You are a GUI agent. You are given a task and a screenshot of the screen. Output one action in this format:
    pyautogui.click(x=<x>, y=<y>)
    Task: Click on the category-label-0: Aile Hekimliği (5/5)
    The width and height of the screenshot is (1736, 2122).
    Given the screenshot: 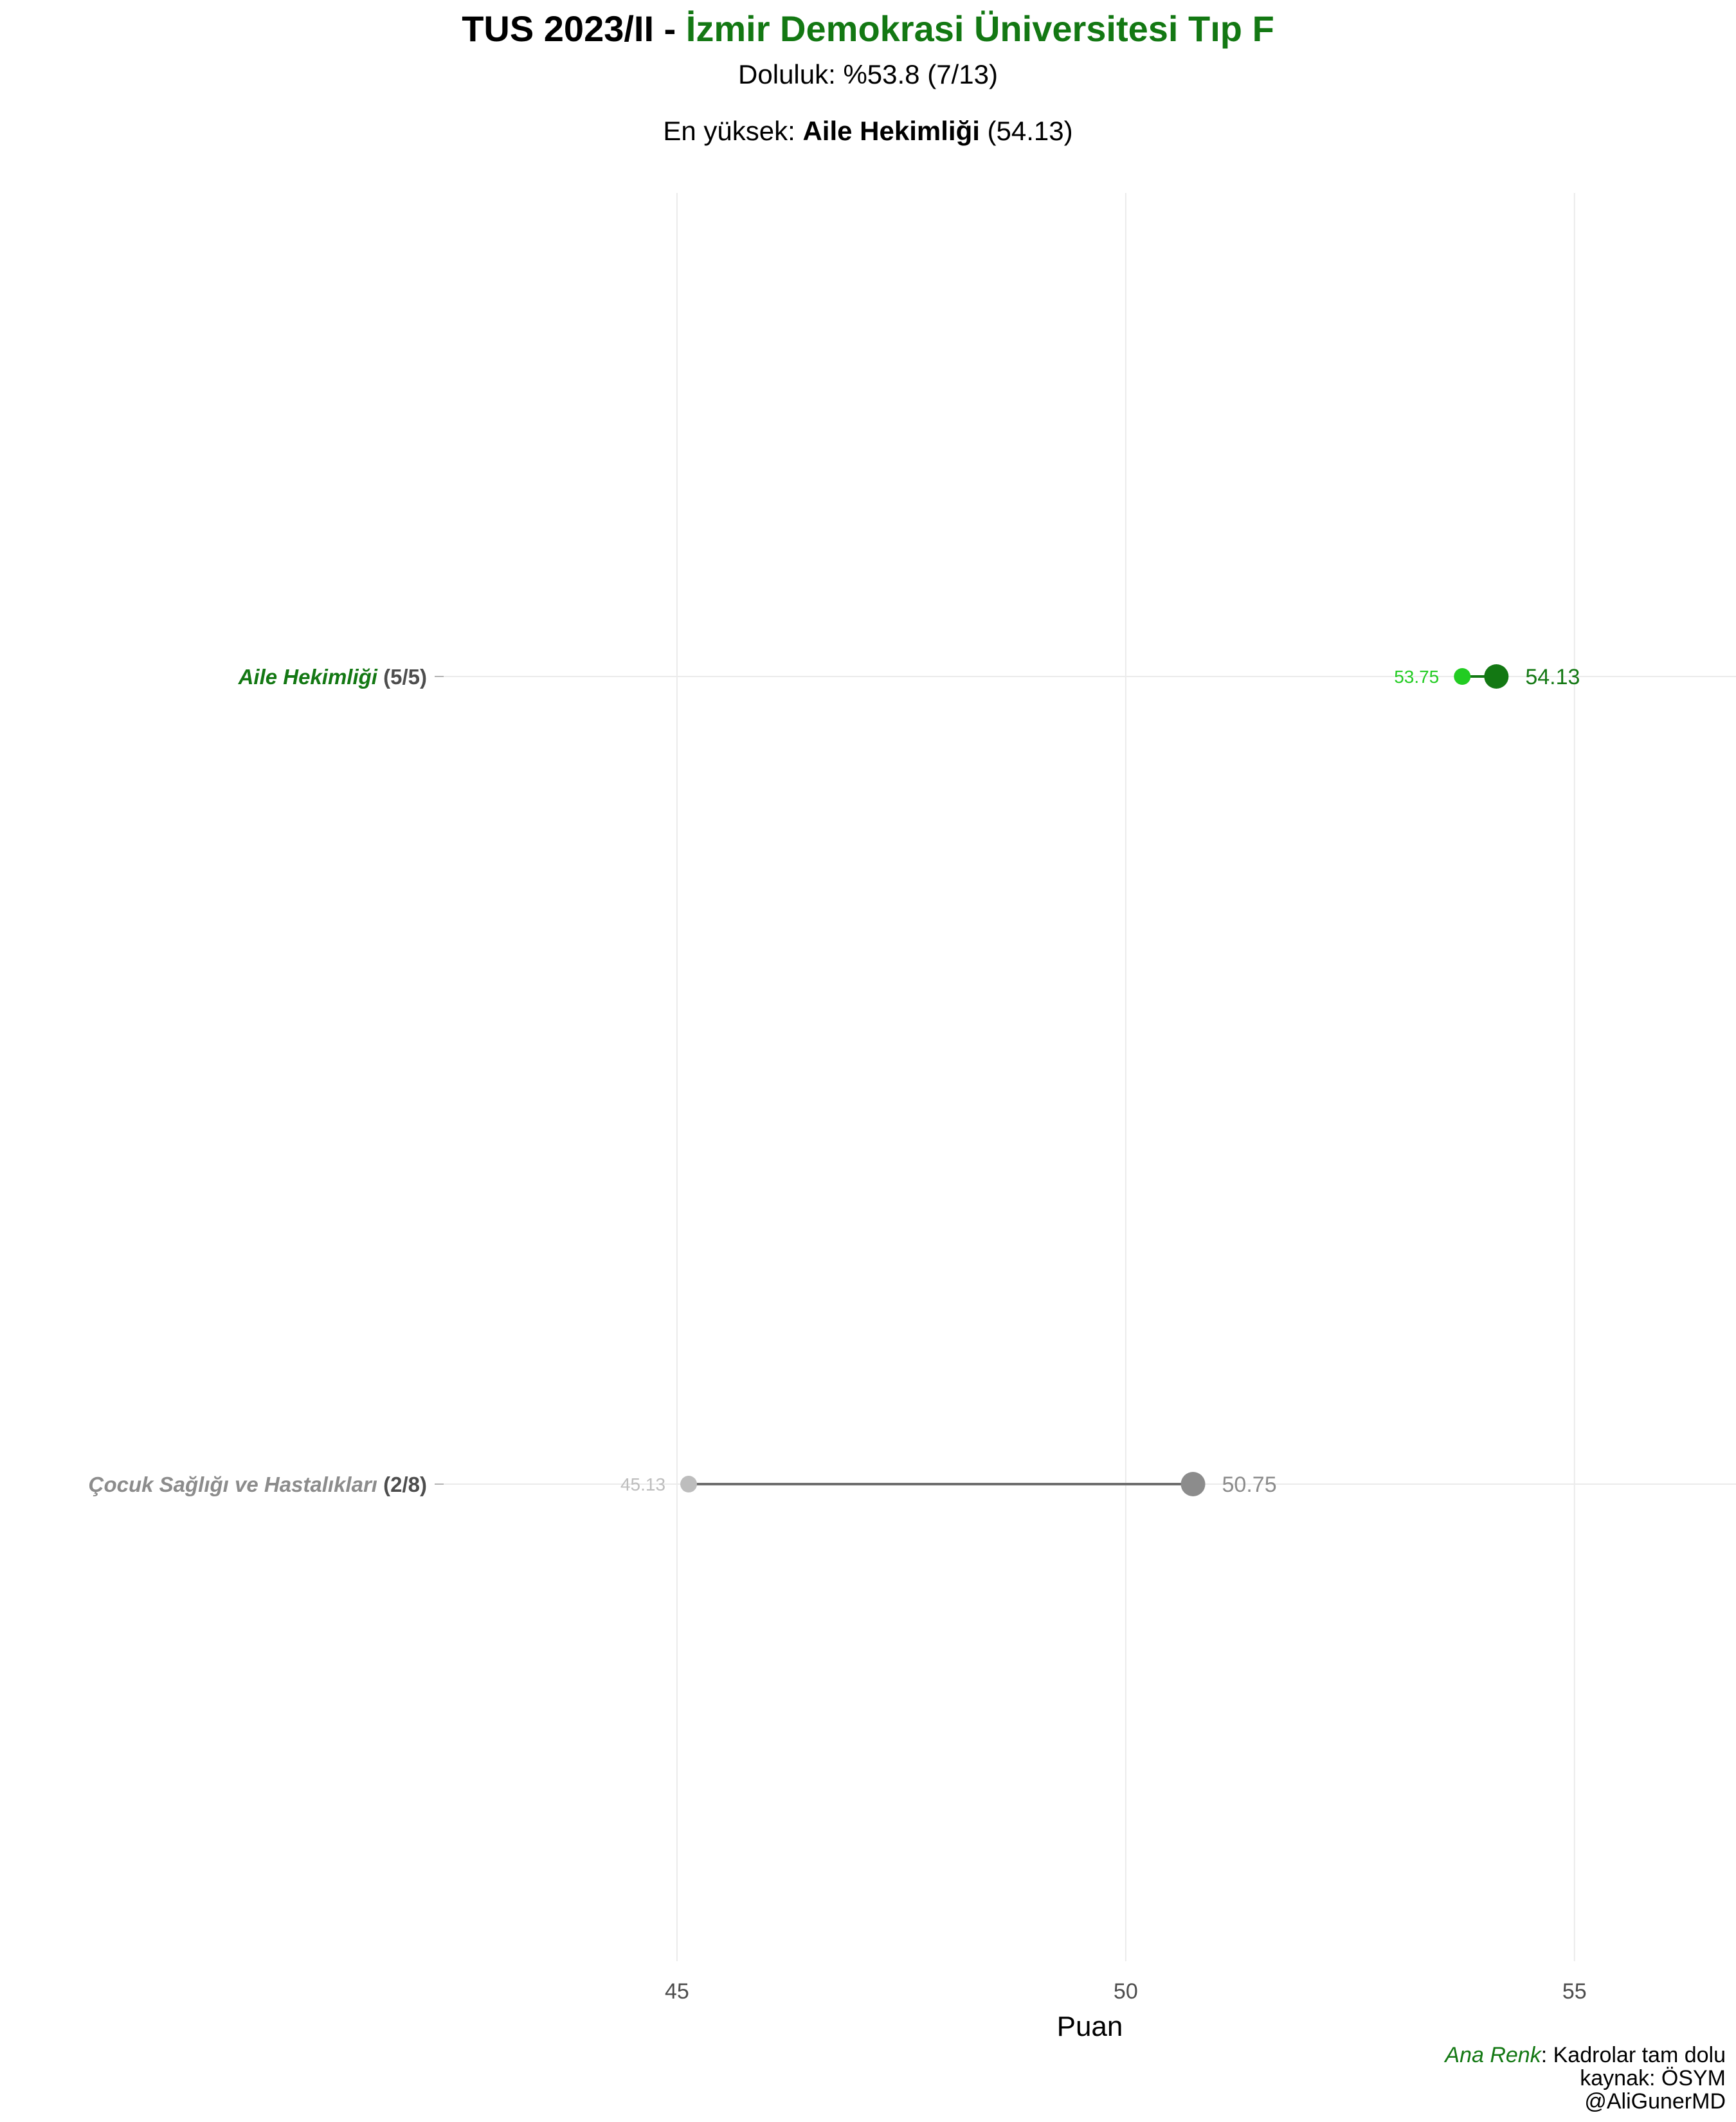 What is the action you would take?
    pyautogui.click(x=332, y=677)
    